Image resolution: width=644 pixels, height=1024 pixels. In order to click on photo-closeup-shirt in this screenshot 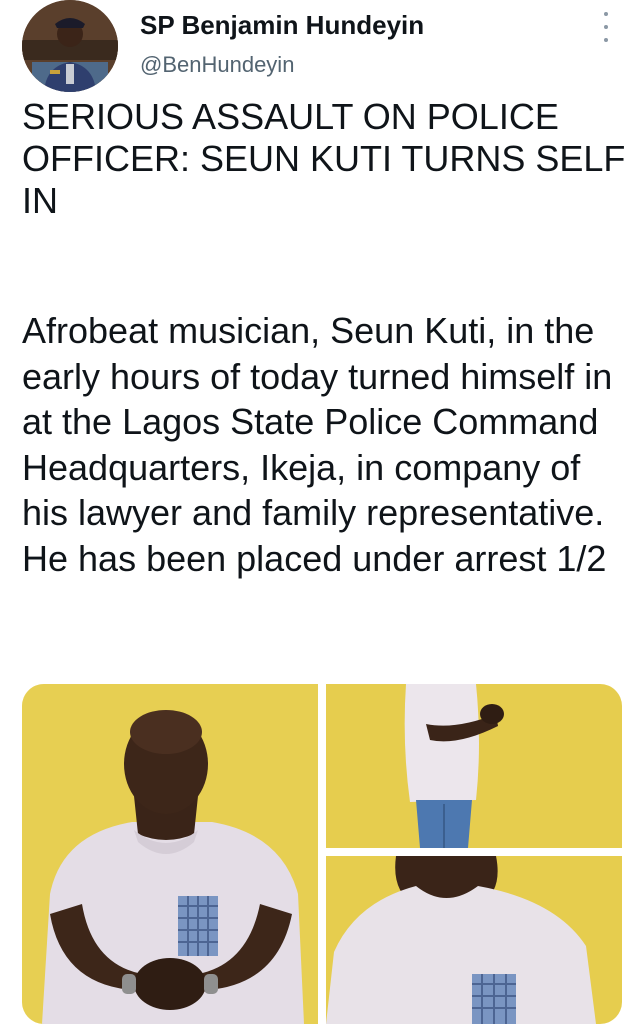, I will do `click(474, 940)`.